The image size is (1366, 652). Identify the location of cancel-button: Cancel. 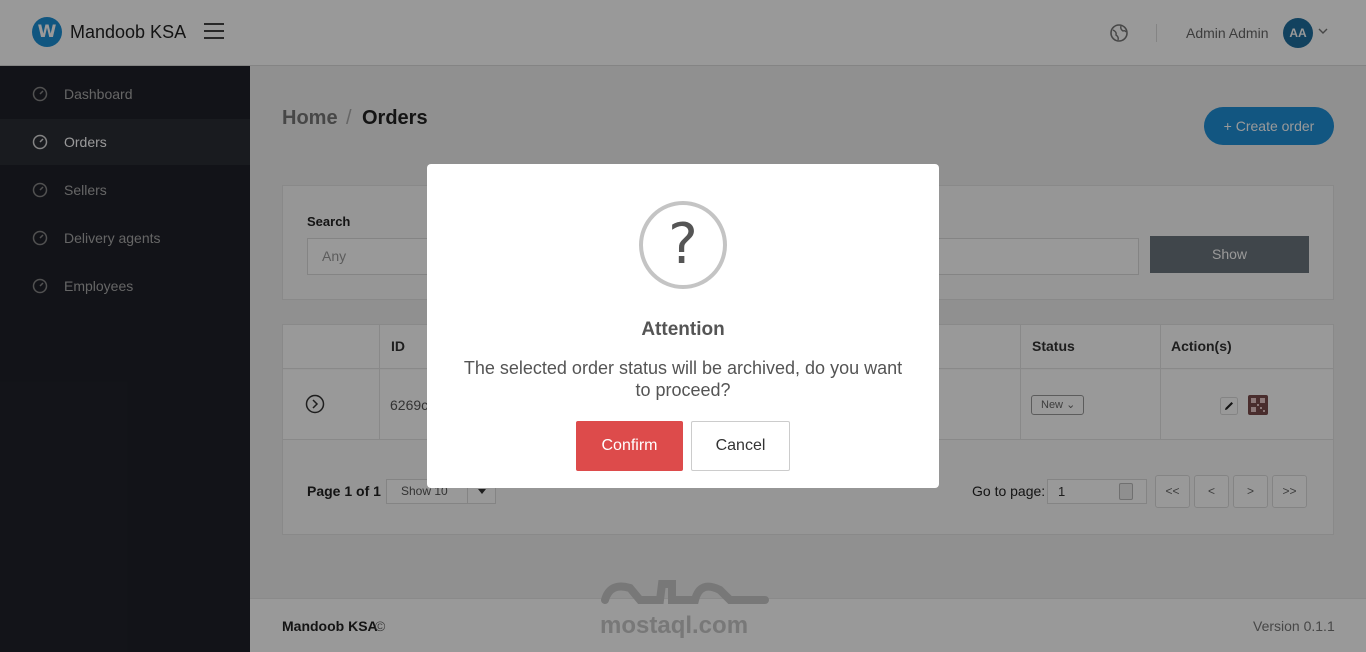
(740, 446).